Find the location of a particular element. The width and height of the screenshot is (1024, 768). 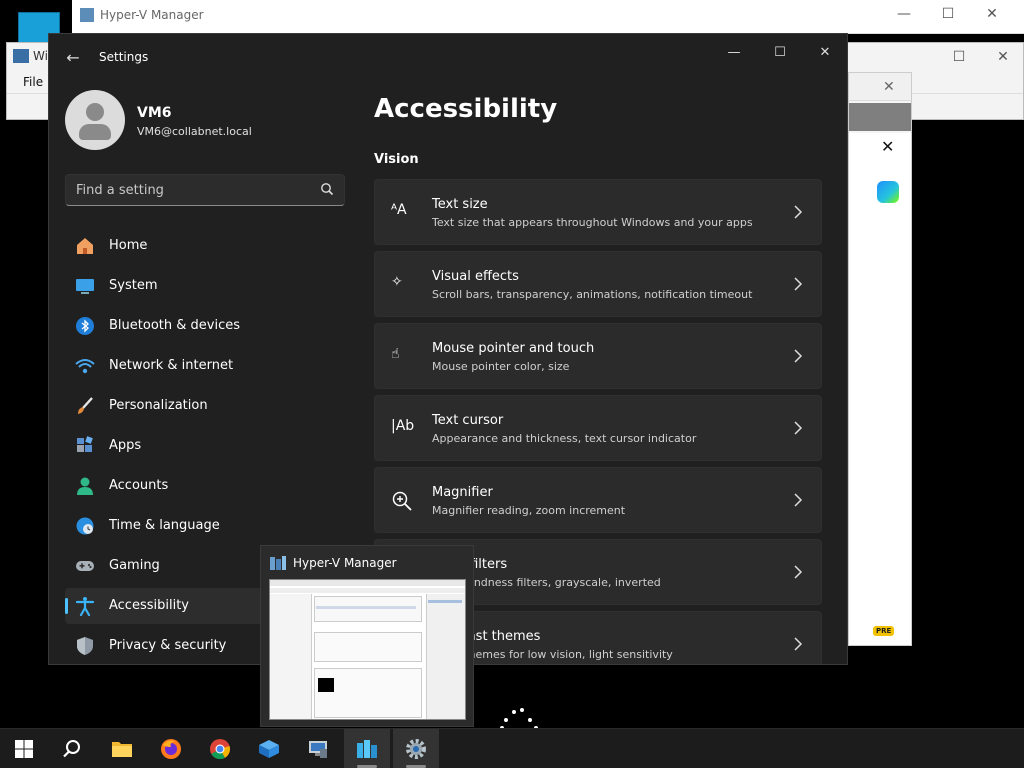

preview-thumbnail is located at coordinates (367, 649).